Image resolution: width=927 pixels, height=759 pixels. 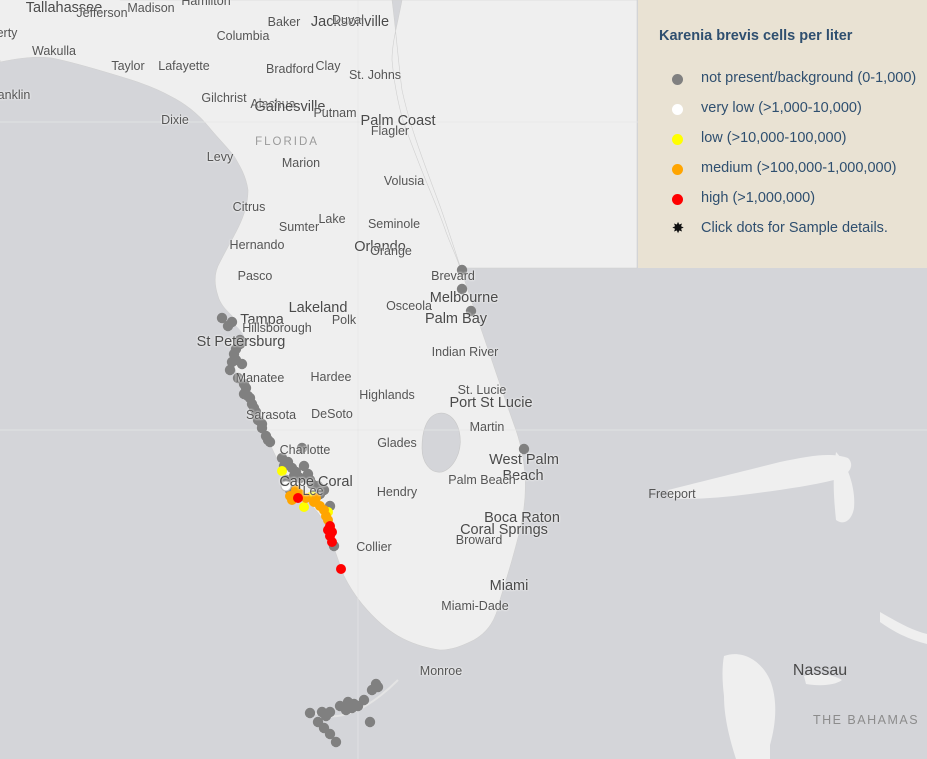 What do you see at coordinates (482, 480) in the screenshot?
I see `place-label: Palm Beach` at bounding box center [482, 480].